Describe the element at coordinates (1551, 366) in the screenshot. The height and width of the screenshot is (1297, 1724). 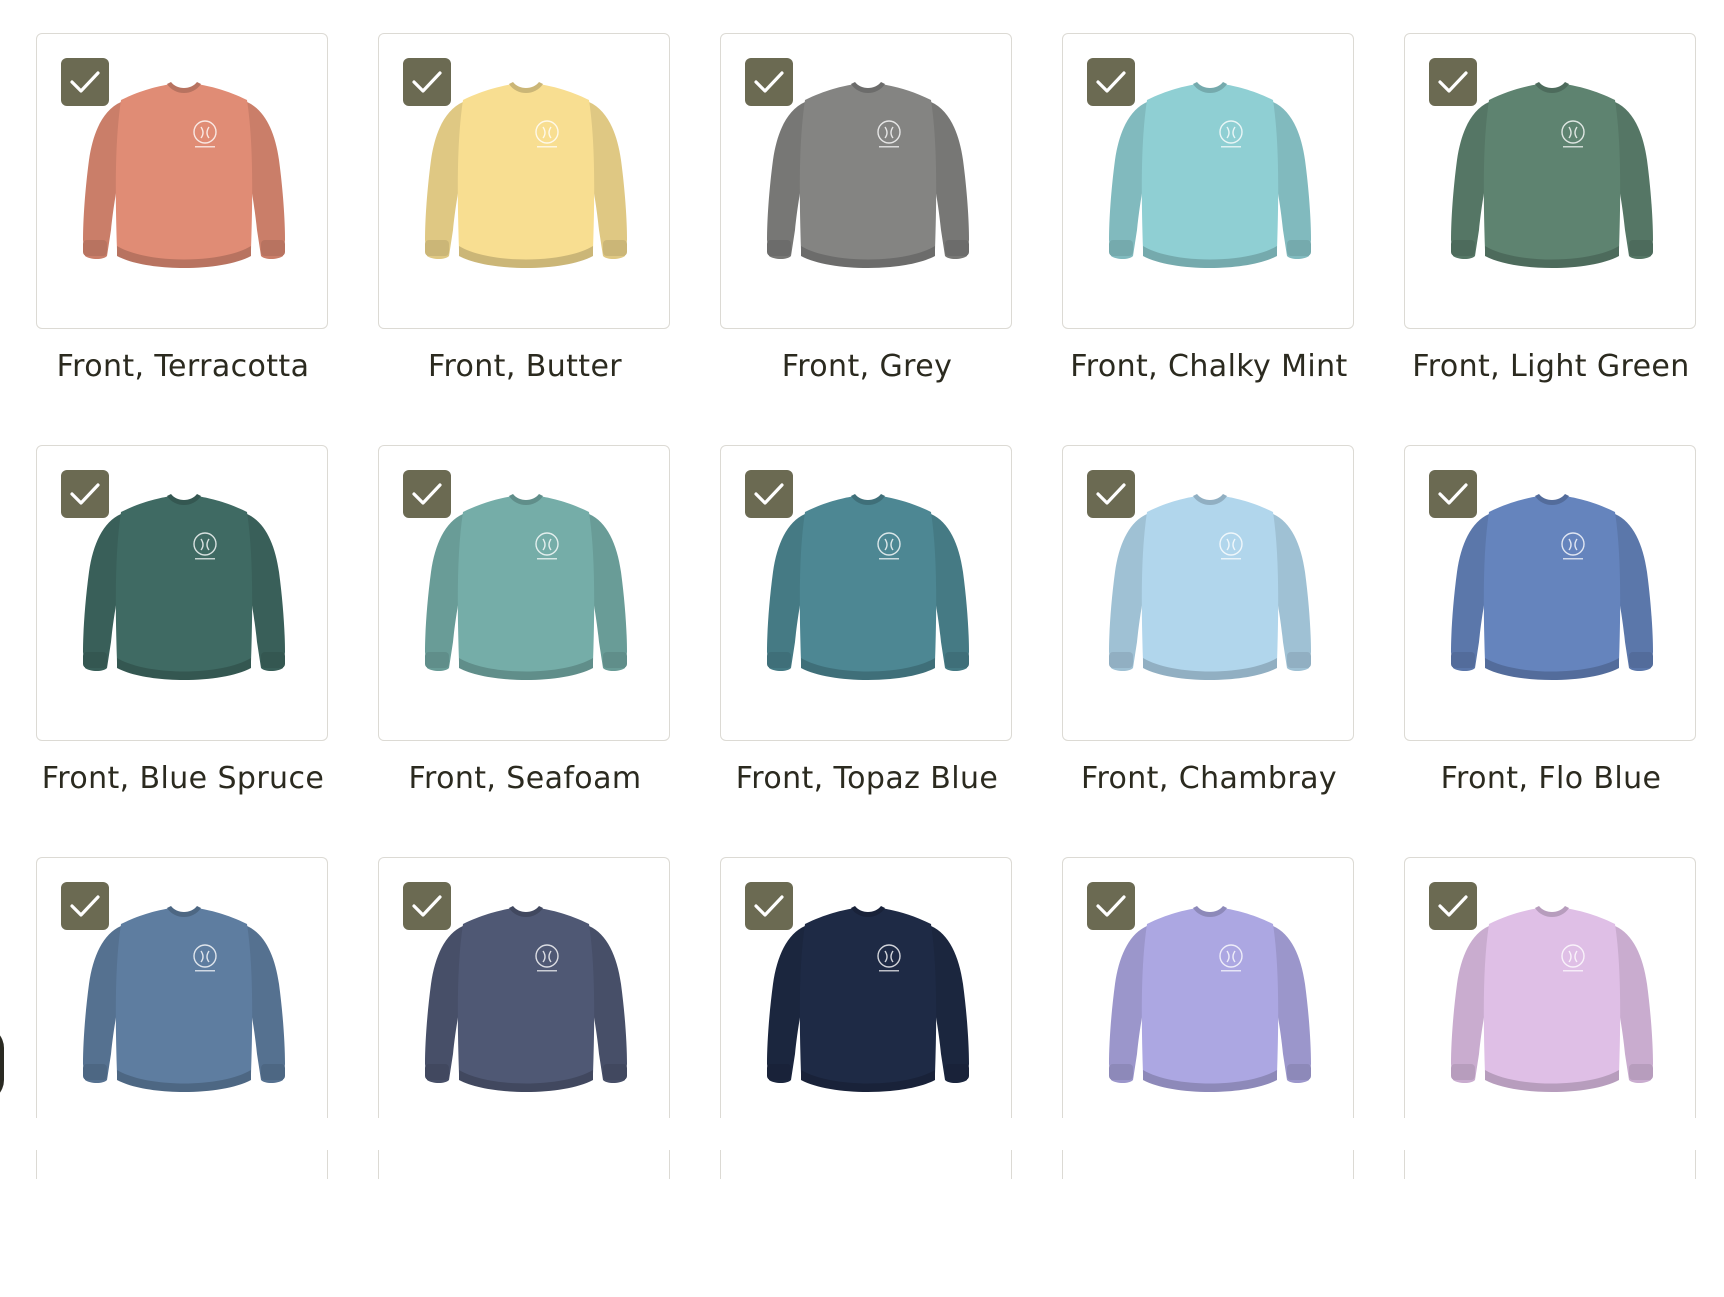
I see `variant-label: Front, Light Green` at that location.